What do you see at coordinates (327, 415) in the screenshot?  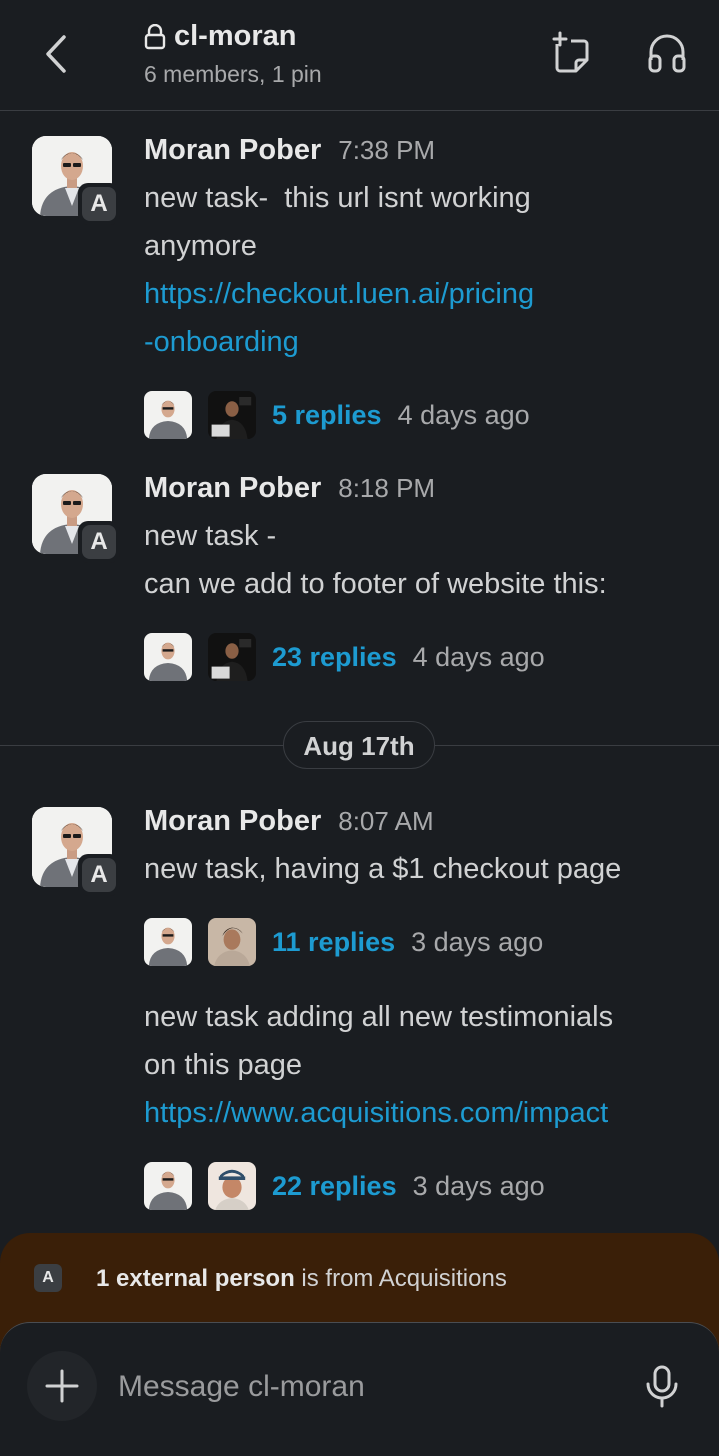 I see `thread-reply-count: 5 replies` at bounding box center [327, 415].